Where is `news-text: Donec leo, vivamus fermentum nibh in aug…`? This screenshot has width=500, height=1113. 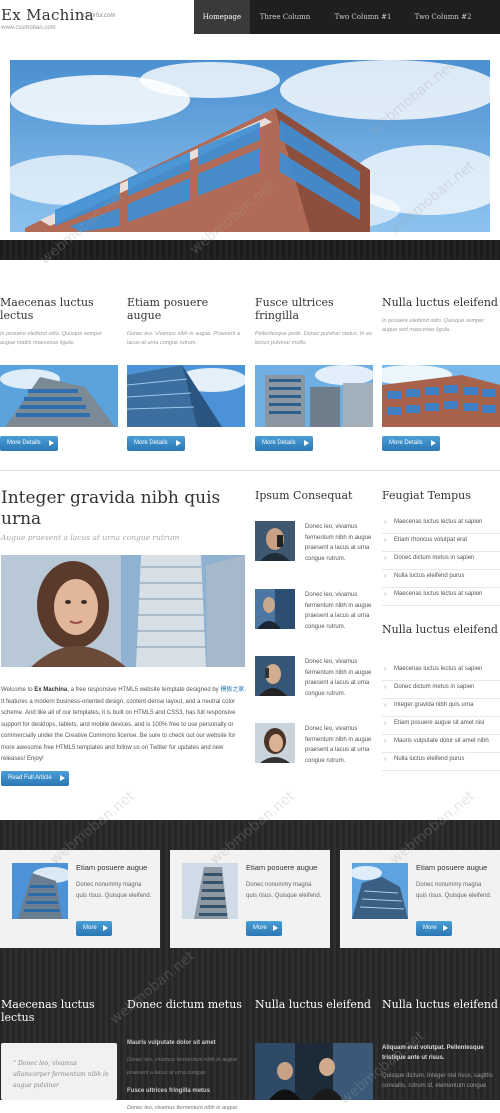 news-text: Donec leo, vivamus fermentum nibh in aug… is located at coordinates (182, 1108).